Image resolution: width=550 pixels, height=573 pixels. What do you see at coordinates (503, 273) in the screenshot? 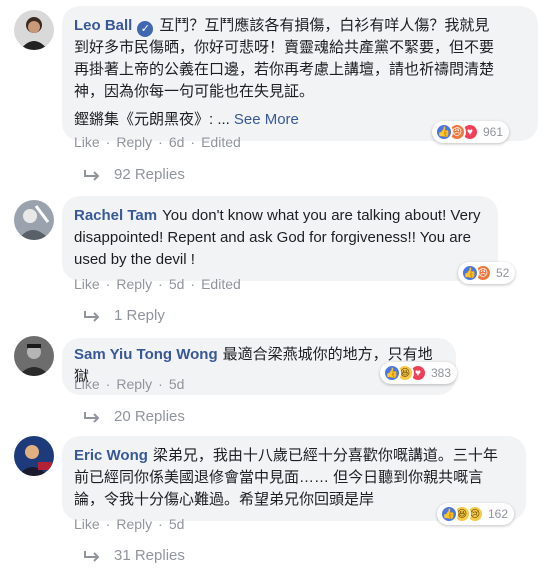
I see `reaction-count: 52` at bounding box center [503, 273].